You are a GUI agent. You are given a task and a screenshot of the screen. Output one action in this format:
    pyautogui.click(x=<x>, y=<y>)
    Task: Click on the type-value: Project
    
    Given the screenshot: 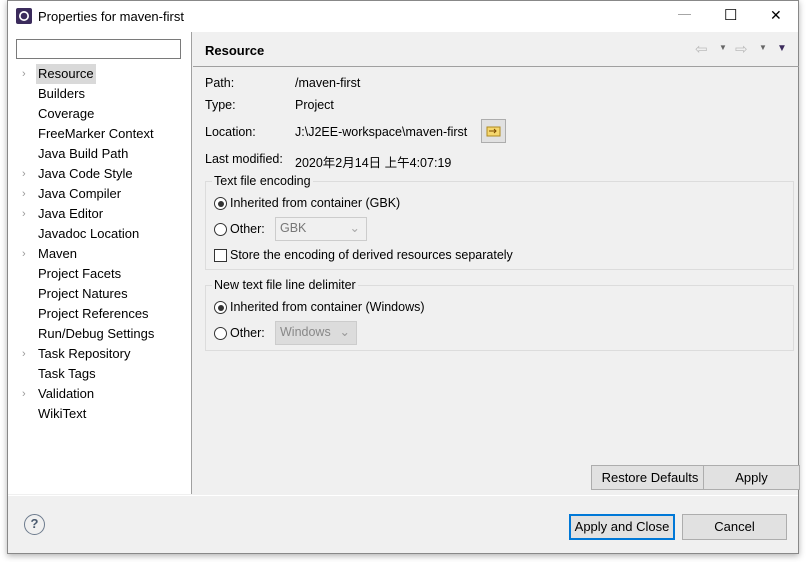 What is the action you would take?
    pyautogui.click(x=314, y=105)
    